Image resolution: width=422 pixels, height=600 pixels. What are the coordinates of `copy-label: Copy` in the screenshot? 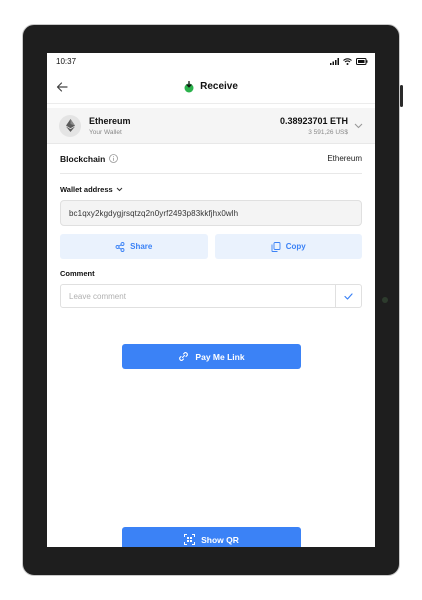 It's located at (295, 246).